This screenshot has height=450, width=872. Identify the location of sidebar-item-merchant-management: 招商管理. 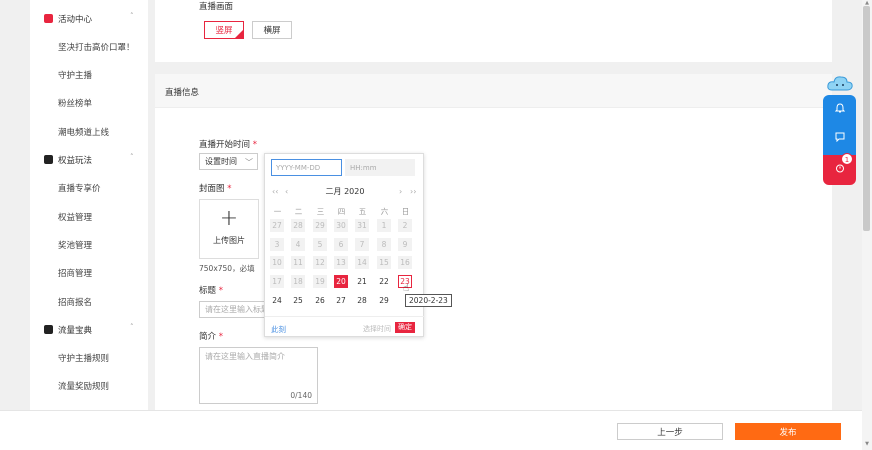
(75, 273).